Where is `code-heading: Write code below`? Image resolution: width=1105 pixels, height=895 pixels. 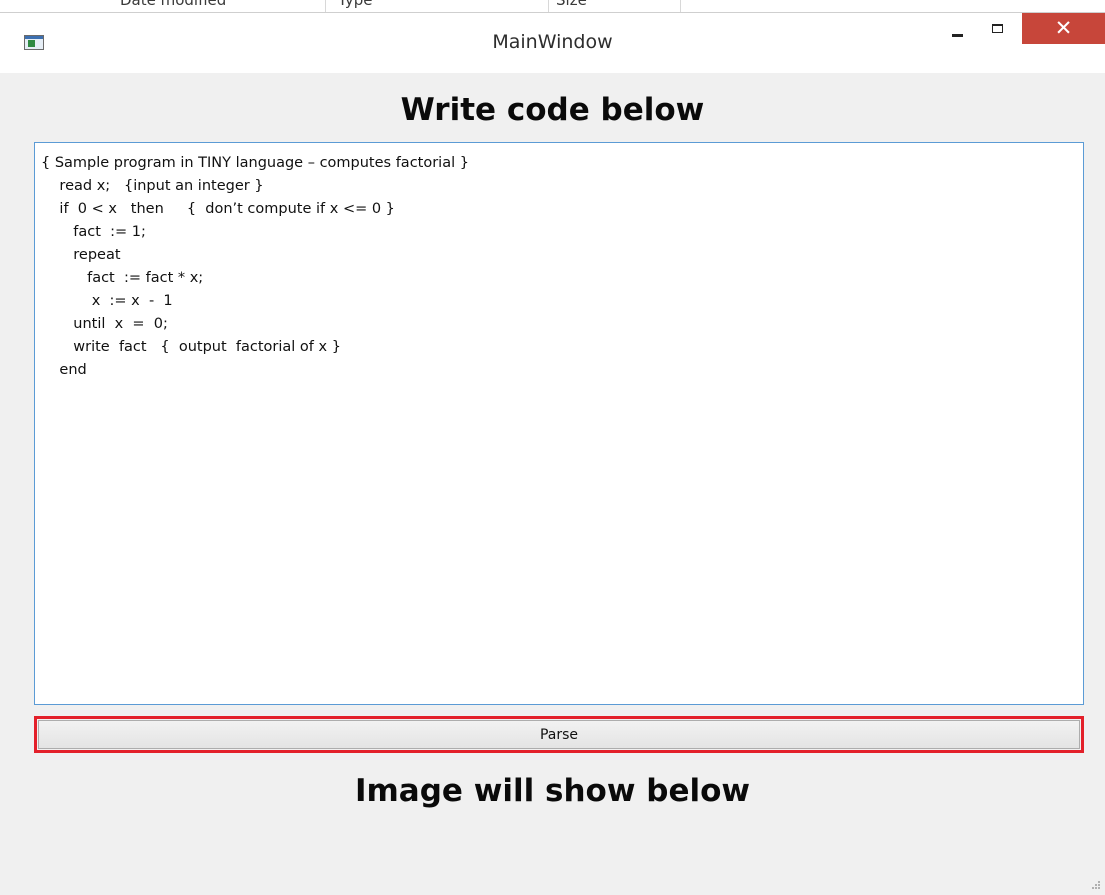
code-heading: Write code below is located at coordinates (552, 110).